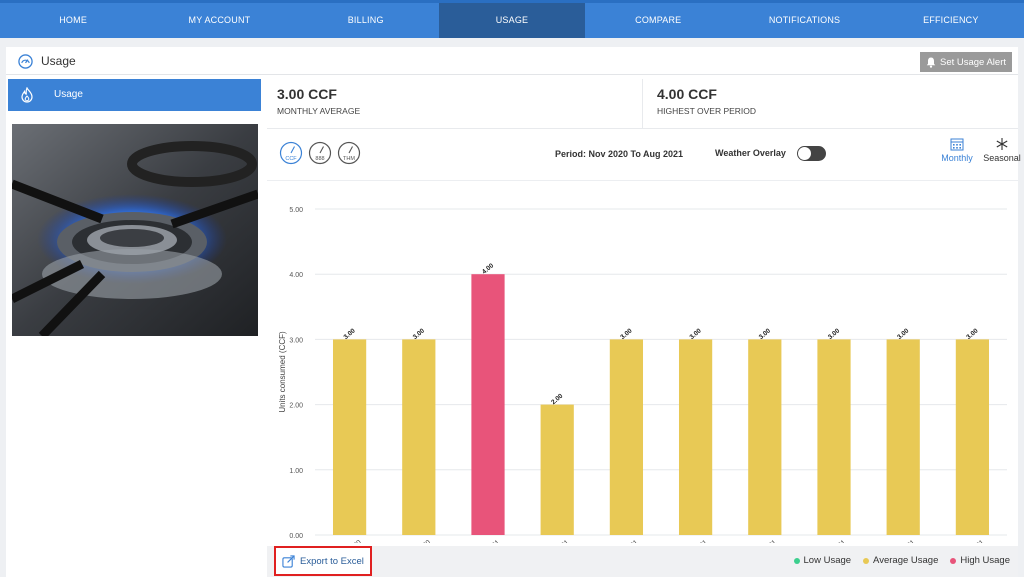 Image resolution: width=1024 pixels, height=577 pixels. What do you see at coordinates (332, 561) in the screenshot?
I see `export-label: Export to Excel` at bounding box center [332, 561].